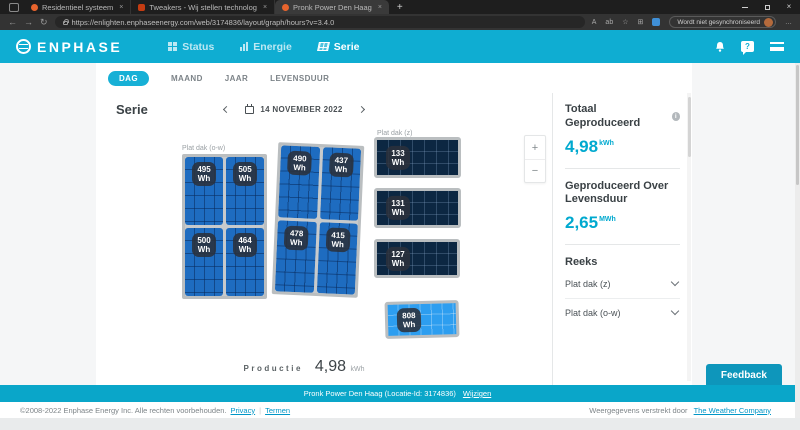  What do you see at coordinates (477, 393) in the screenshot?
I see `wijzigen-link: Wijzigen` at bounding box center [477, 393].